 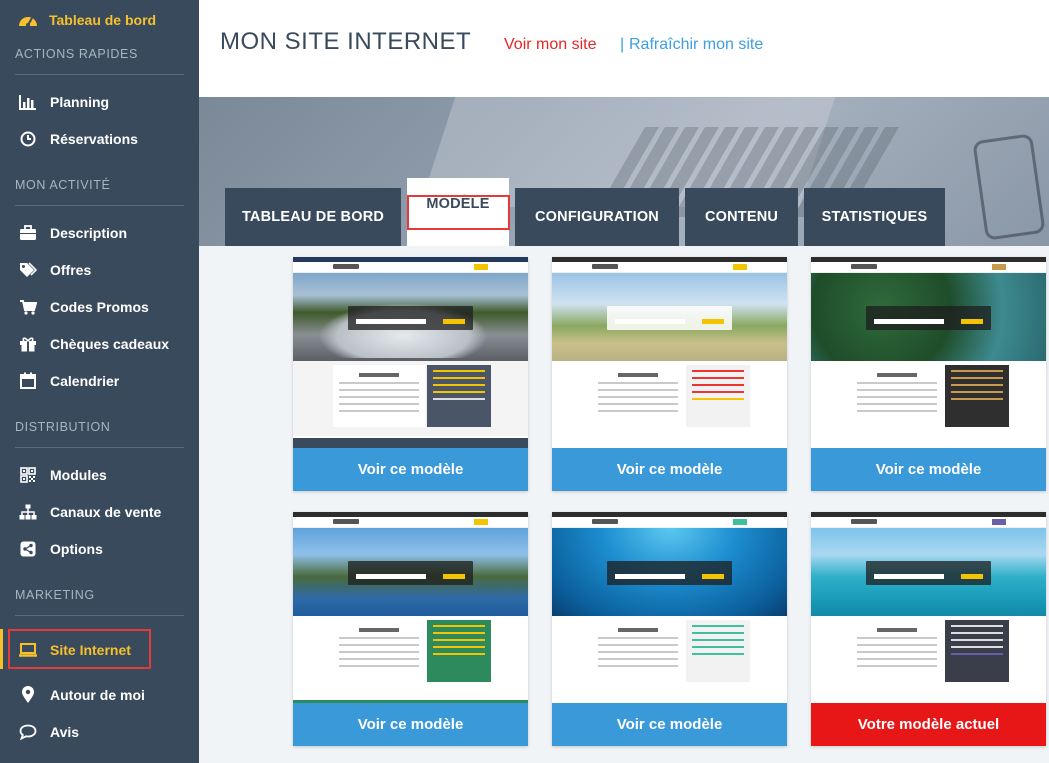 I want to click on banner-phone-shape, so click(x=1009, y=187).